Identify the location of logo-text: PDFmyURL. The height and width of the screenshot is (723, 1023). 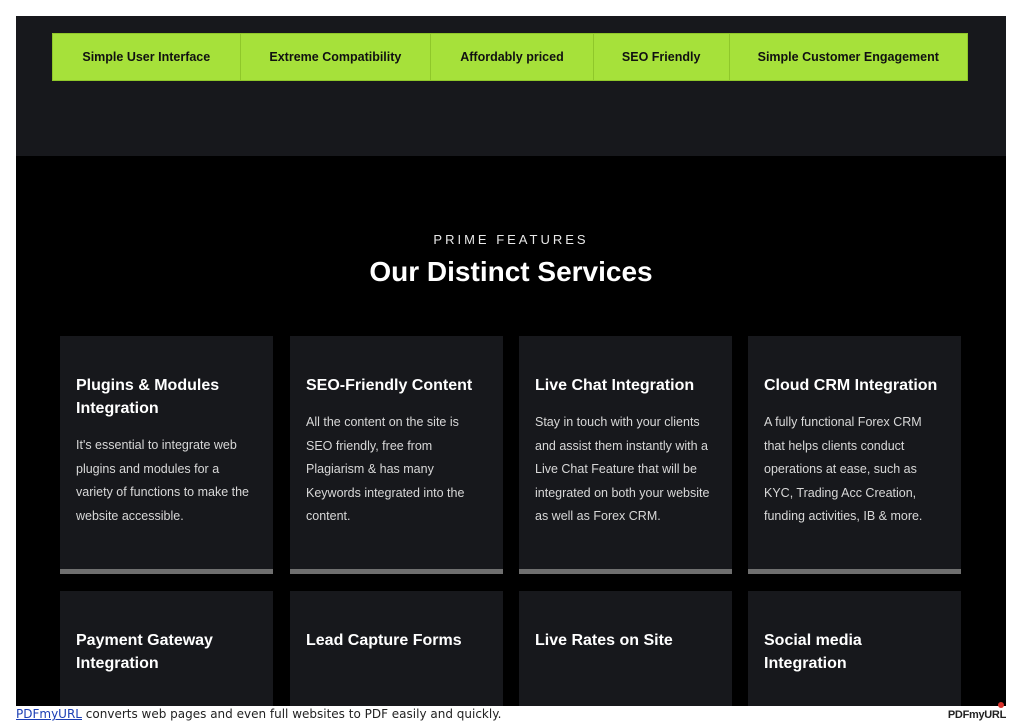
(976, 715).